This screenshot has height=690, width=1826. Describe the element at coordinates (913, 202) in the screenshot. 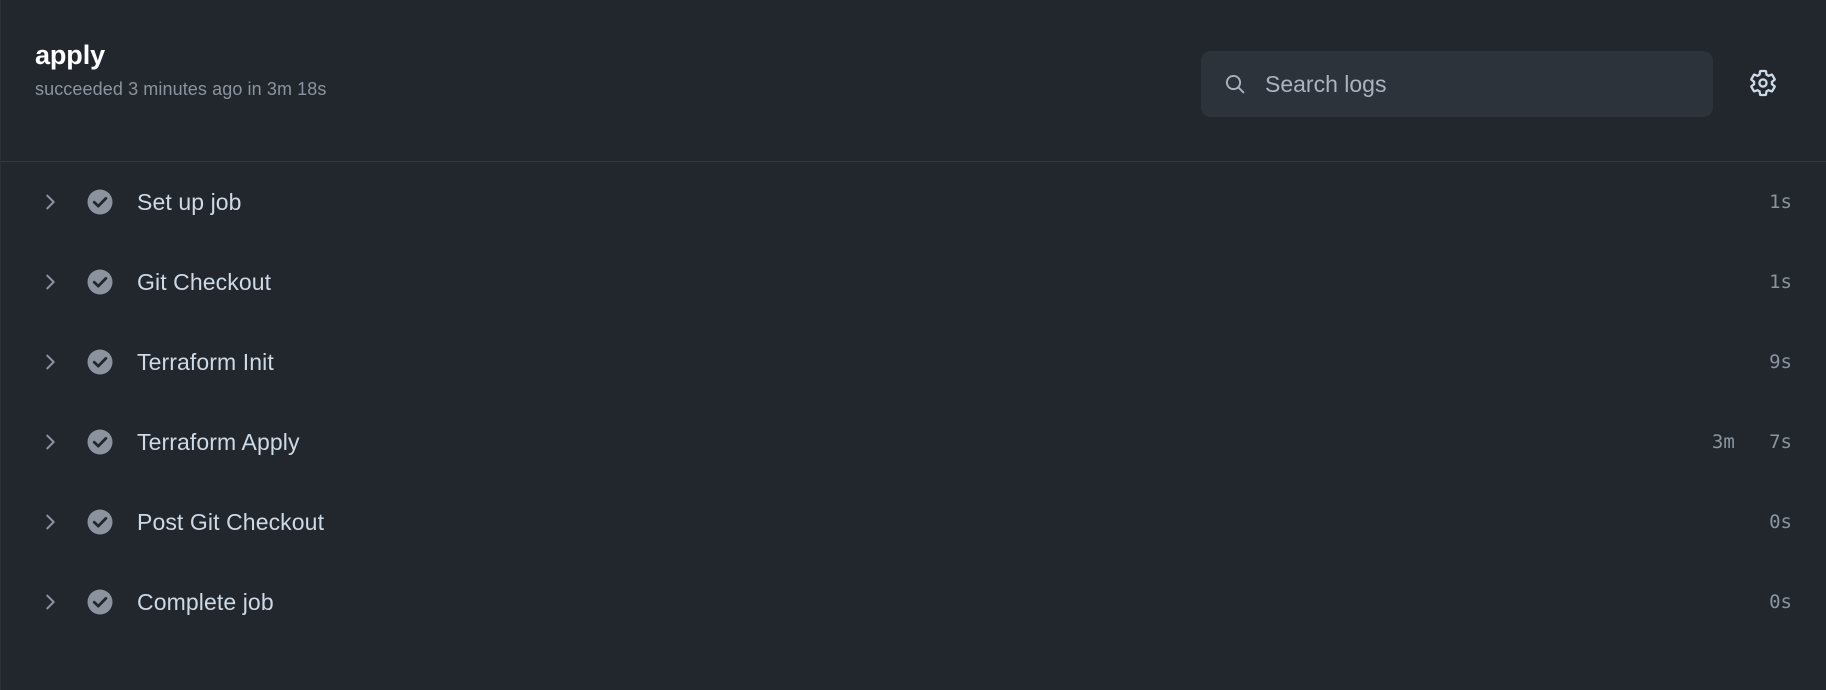

I see `table-row: Set up job 1s` at that location.